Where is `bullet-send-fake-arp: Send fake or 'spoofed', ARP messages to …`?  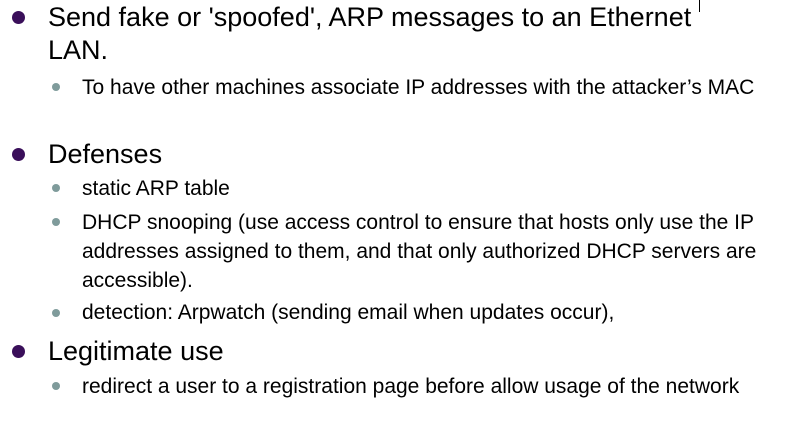 bullet-send-fake-arp: Send fake or 'spoofed', ARP messages to … is located at coordinates (370, 33).